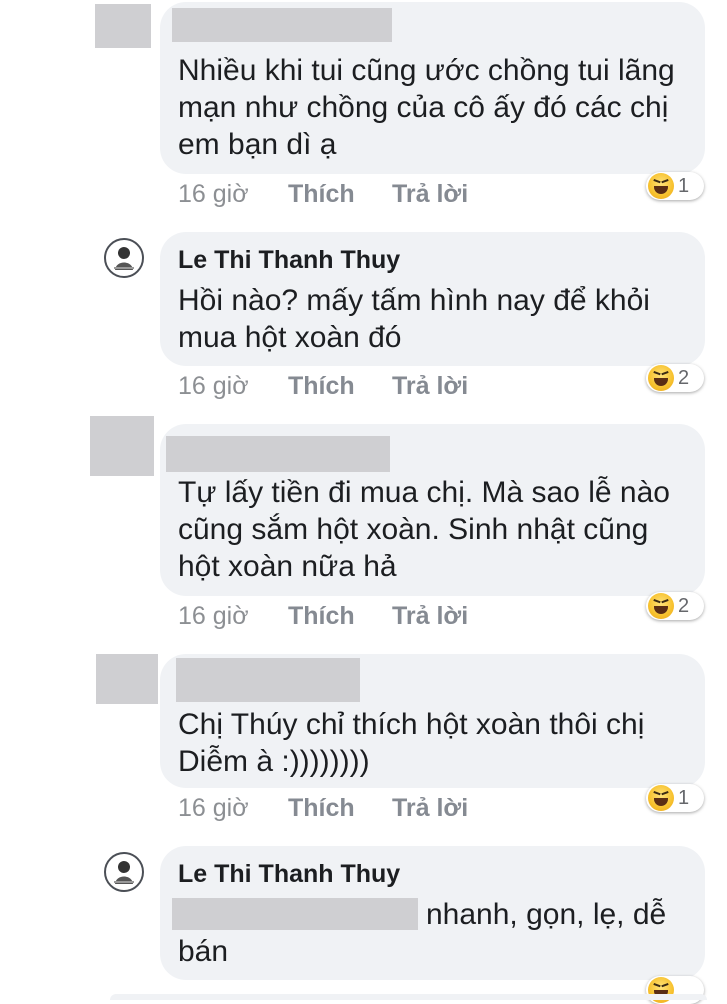 The height and width of the screenshot is (1004, 727). What do you see at coordinates (408, 997) in the screenshot?
I see `next-comment-edge` at bounding box center [408, 997].